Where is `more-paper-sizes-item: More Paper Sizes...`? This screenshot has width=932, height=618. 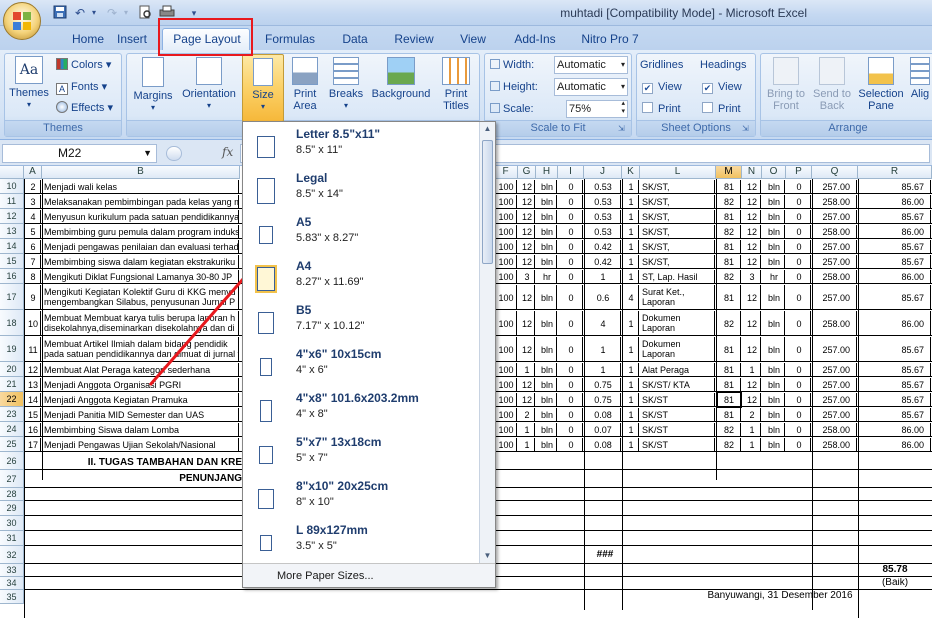 more-paper-sizes-item: More Paper Sizes... is located at coordinates (369, 575).